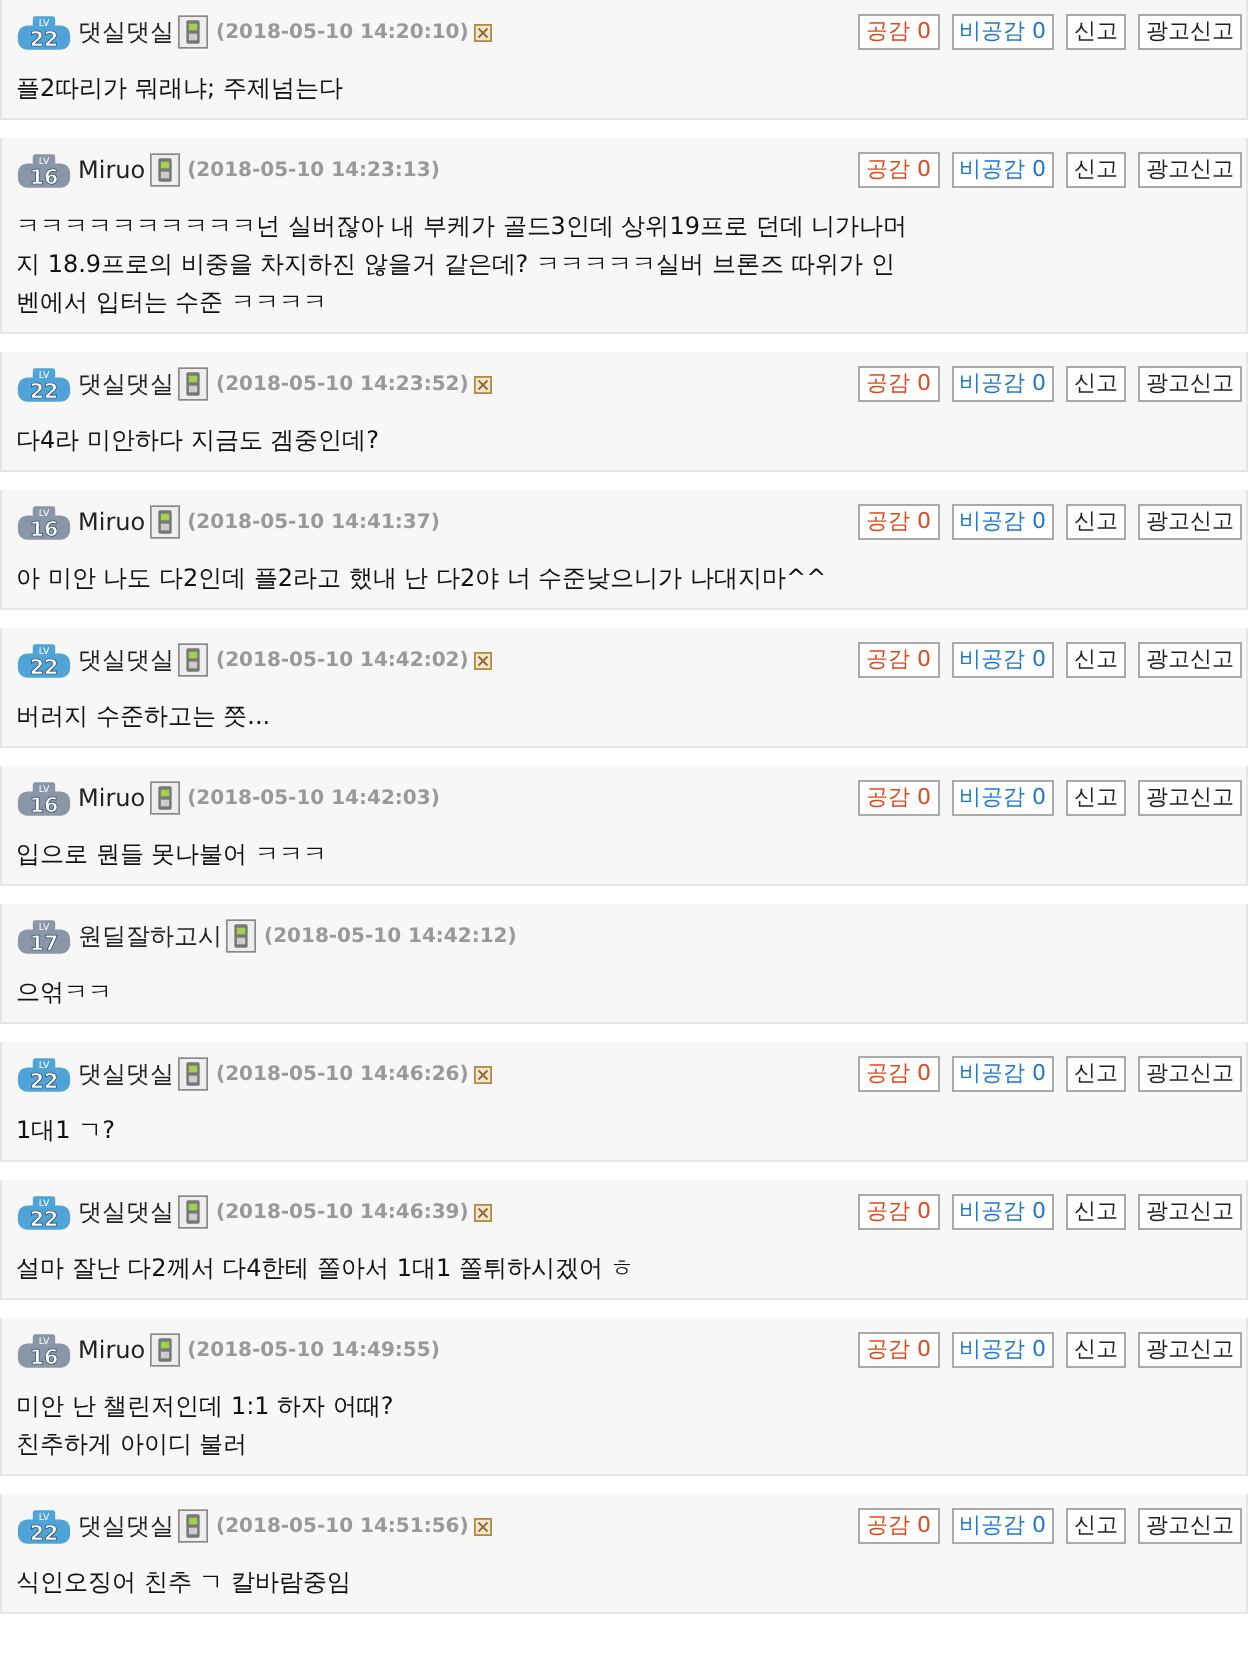 The image size is (1252, 1668). Describe the element at coordinates (313, 1350) in the screenshot. I see `comment-date: (2018-05-10 14:49:55)` at that location.